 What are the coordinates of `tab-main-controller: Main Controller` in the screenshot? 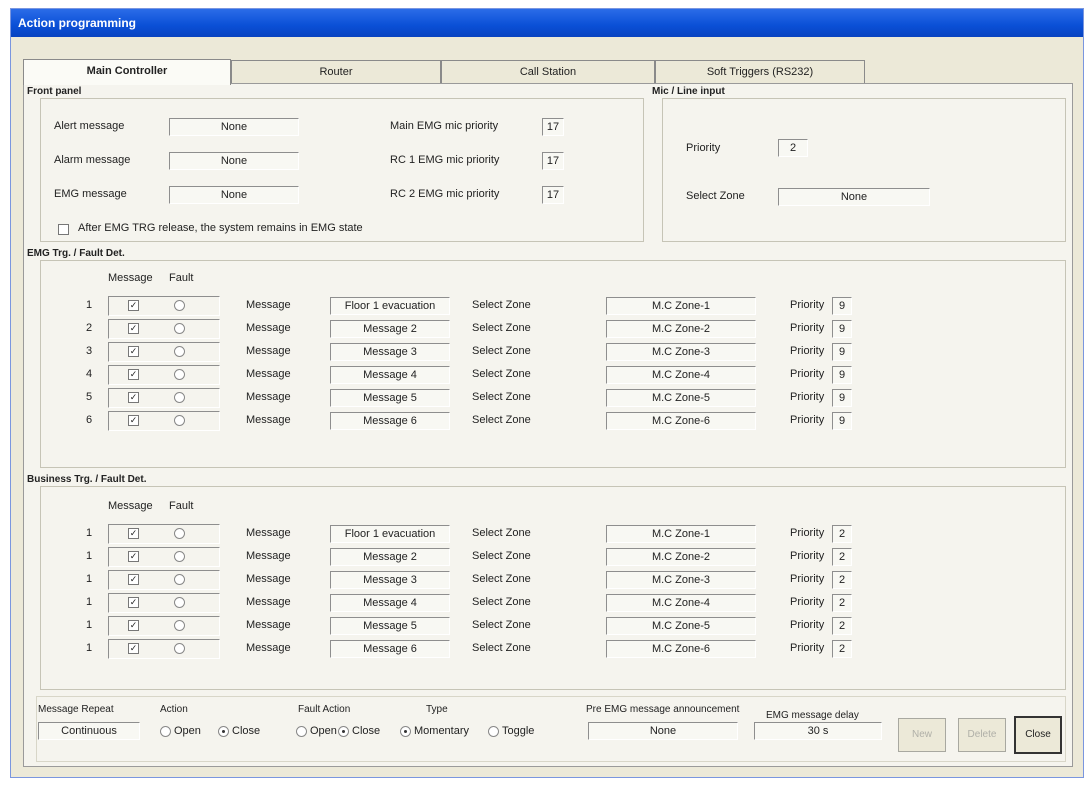 It's located at (127, 72).